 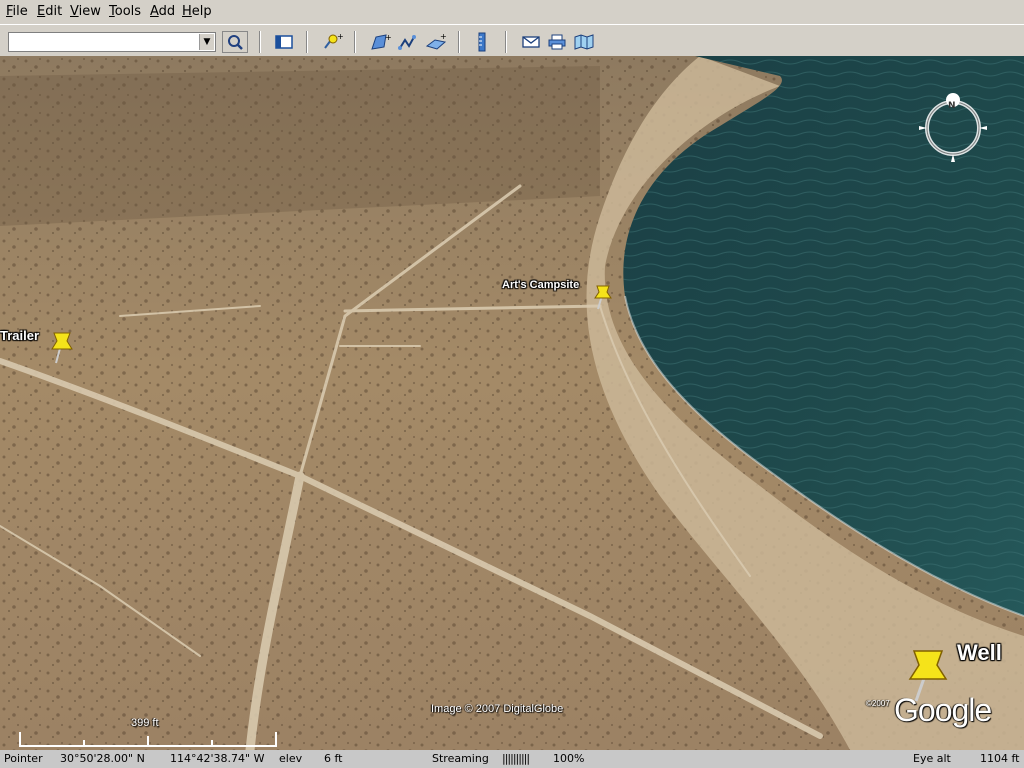 I want to click on menu-help: Help, so click(x=197, y=11).